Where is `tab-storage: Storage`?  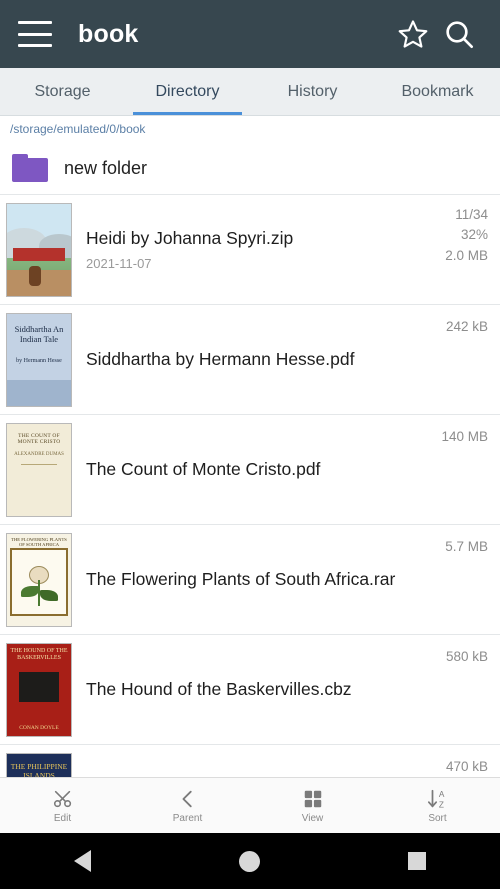
tab-storage: Storage is located at coordinates (62, 91).